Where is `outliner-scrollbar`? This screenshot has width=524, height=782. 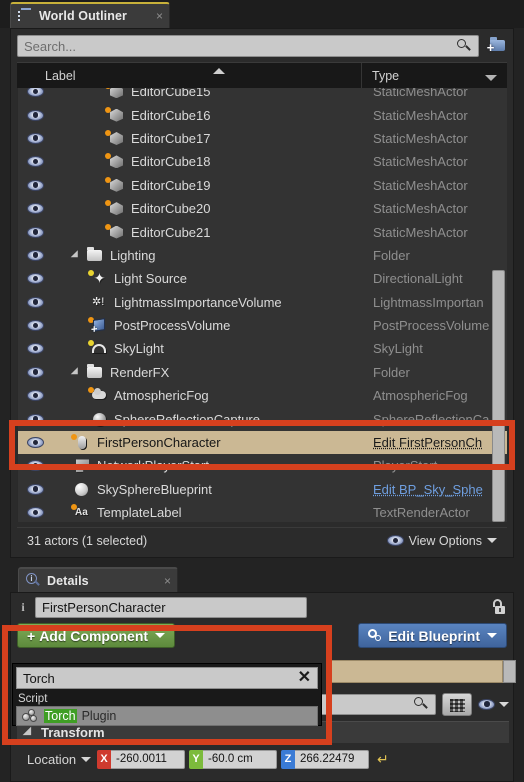
outliner-scrollbar is located at coordinates (498, 305).